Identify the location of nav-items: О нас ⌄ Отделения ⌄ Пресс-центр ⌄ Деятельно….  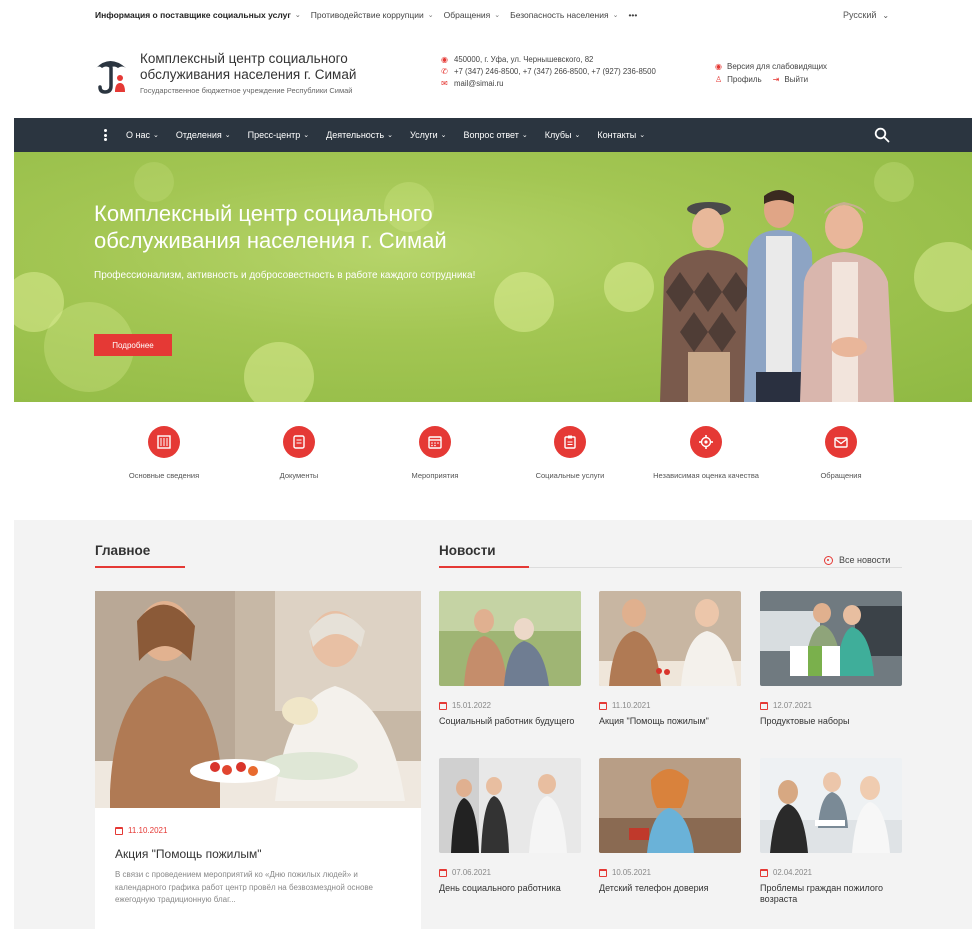
(385, 135).